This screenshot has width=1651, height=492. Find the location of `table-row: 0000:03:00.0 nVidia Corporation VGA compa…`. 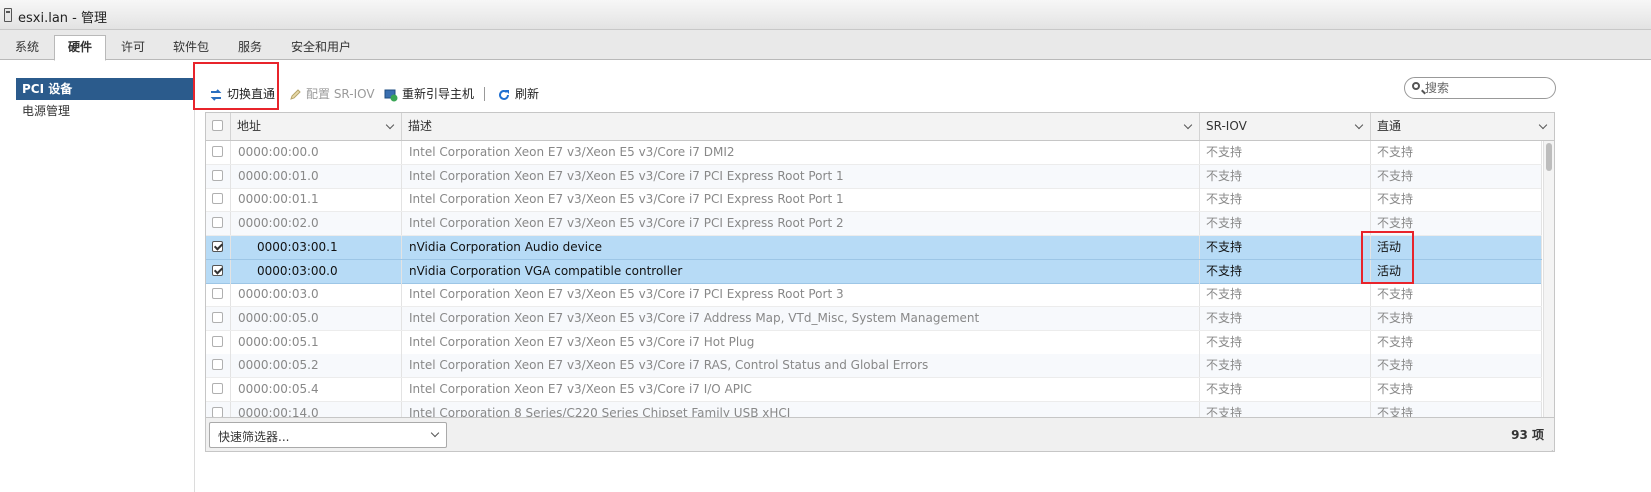

table-row: 0000:03:00.0 nVidia Corporation VGA compa… is located at coordinates (874, 271).